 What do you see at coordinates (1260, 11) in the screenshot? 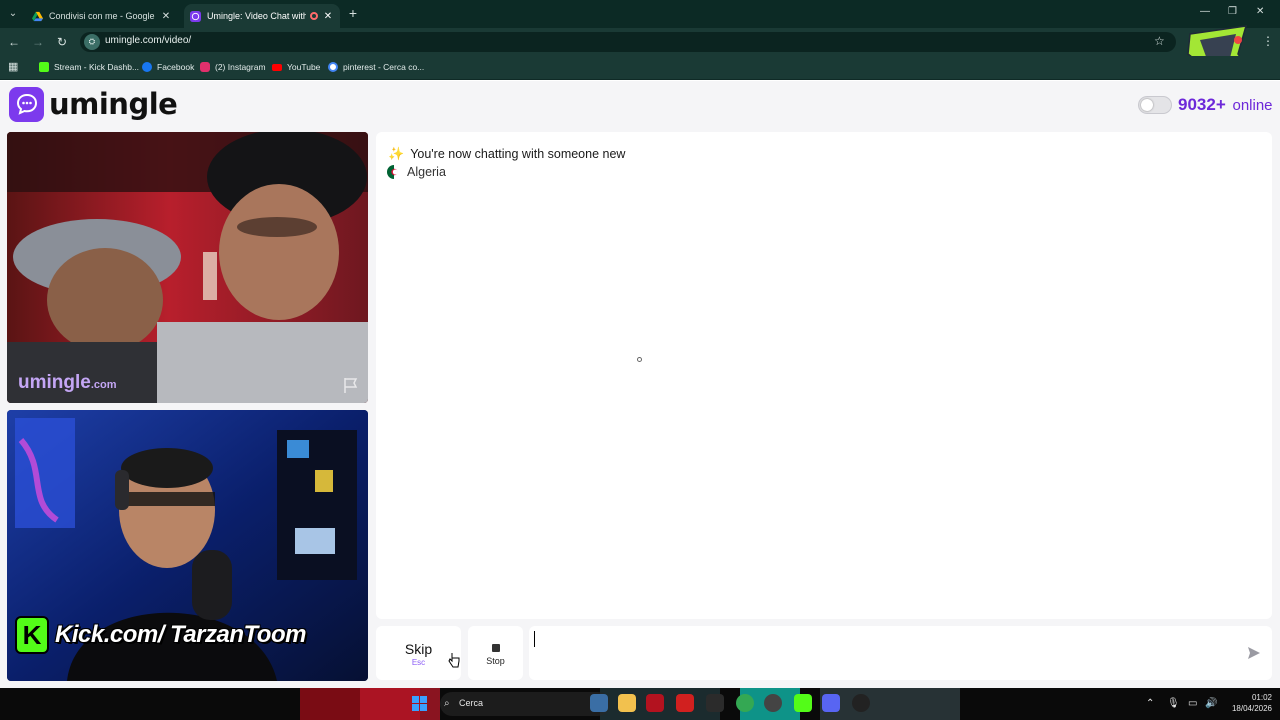
I see `window-close-icon: ✕` at bounding box center [1260, 11].